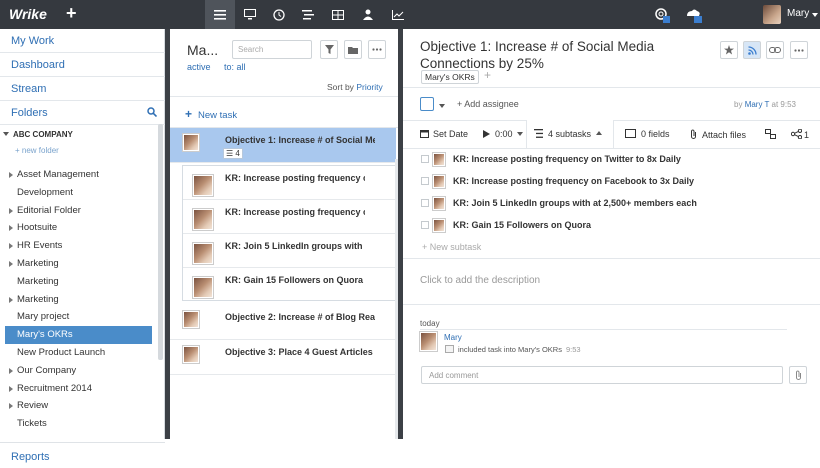  Describe the element at coordinates (78, 211) in the screenshot. I see `folder-item: Editorial Folder` at that location.